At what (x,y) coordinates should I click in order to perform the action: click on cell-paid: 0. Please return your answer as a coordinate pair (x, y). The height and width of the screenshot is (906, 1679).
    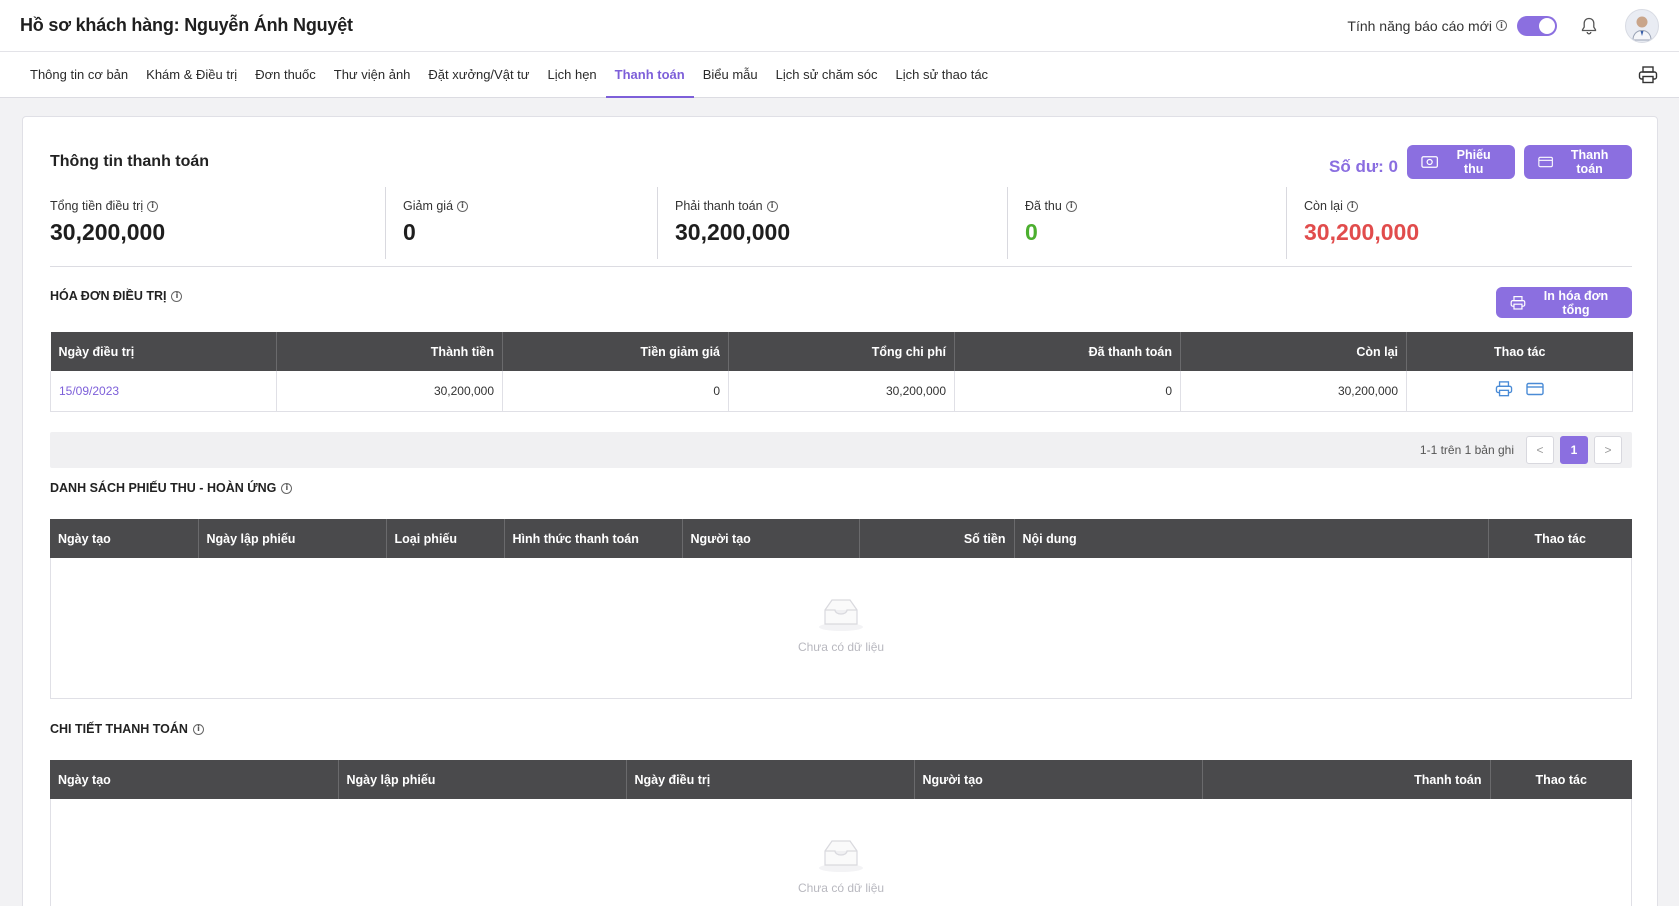
    Looking at the image, I should click on (1067, 391).